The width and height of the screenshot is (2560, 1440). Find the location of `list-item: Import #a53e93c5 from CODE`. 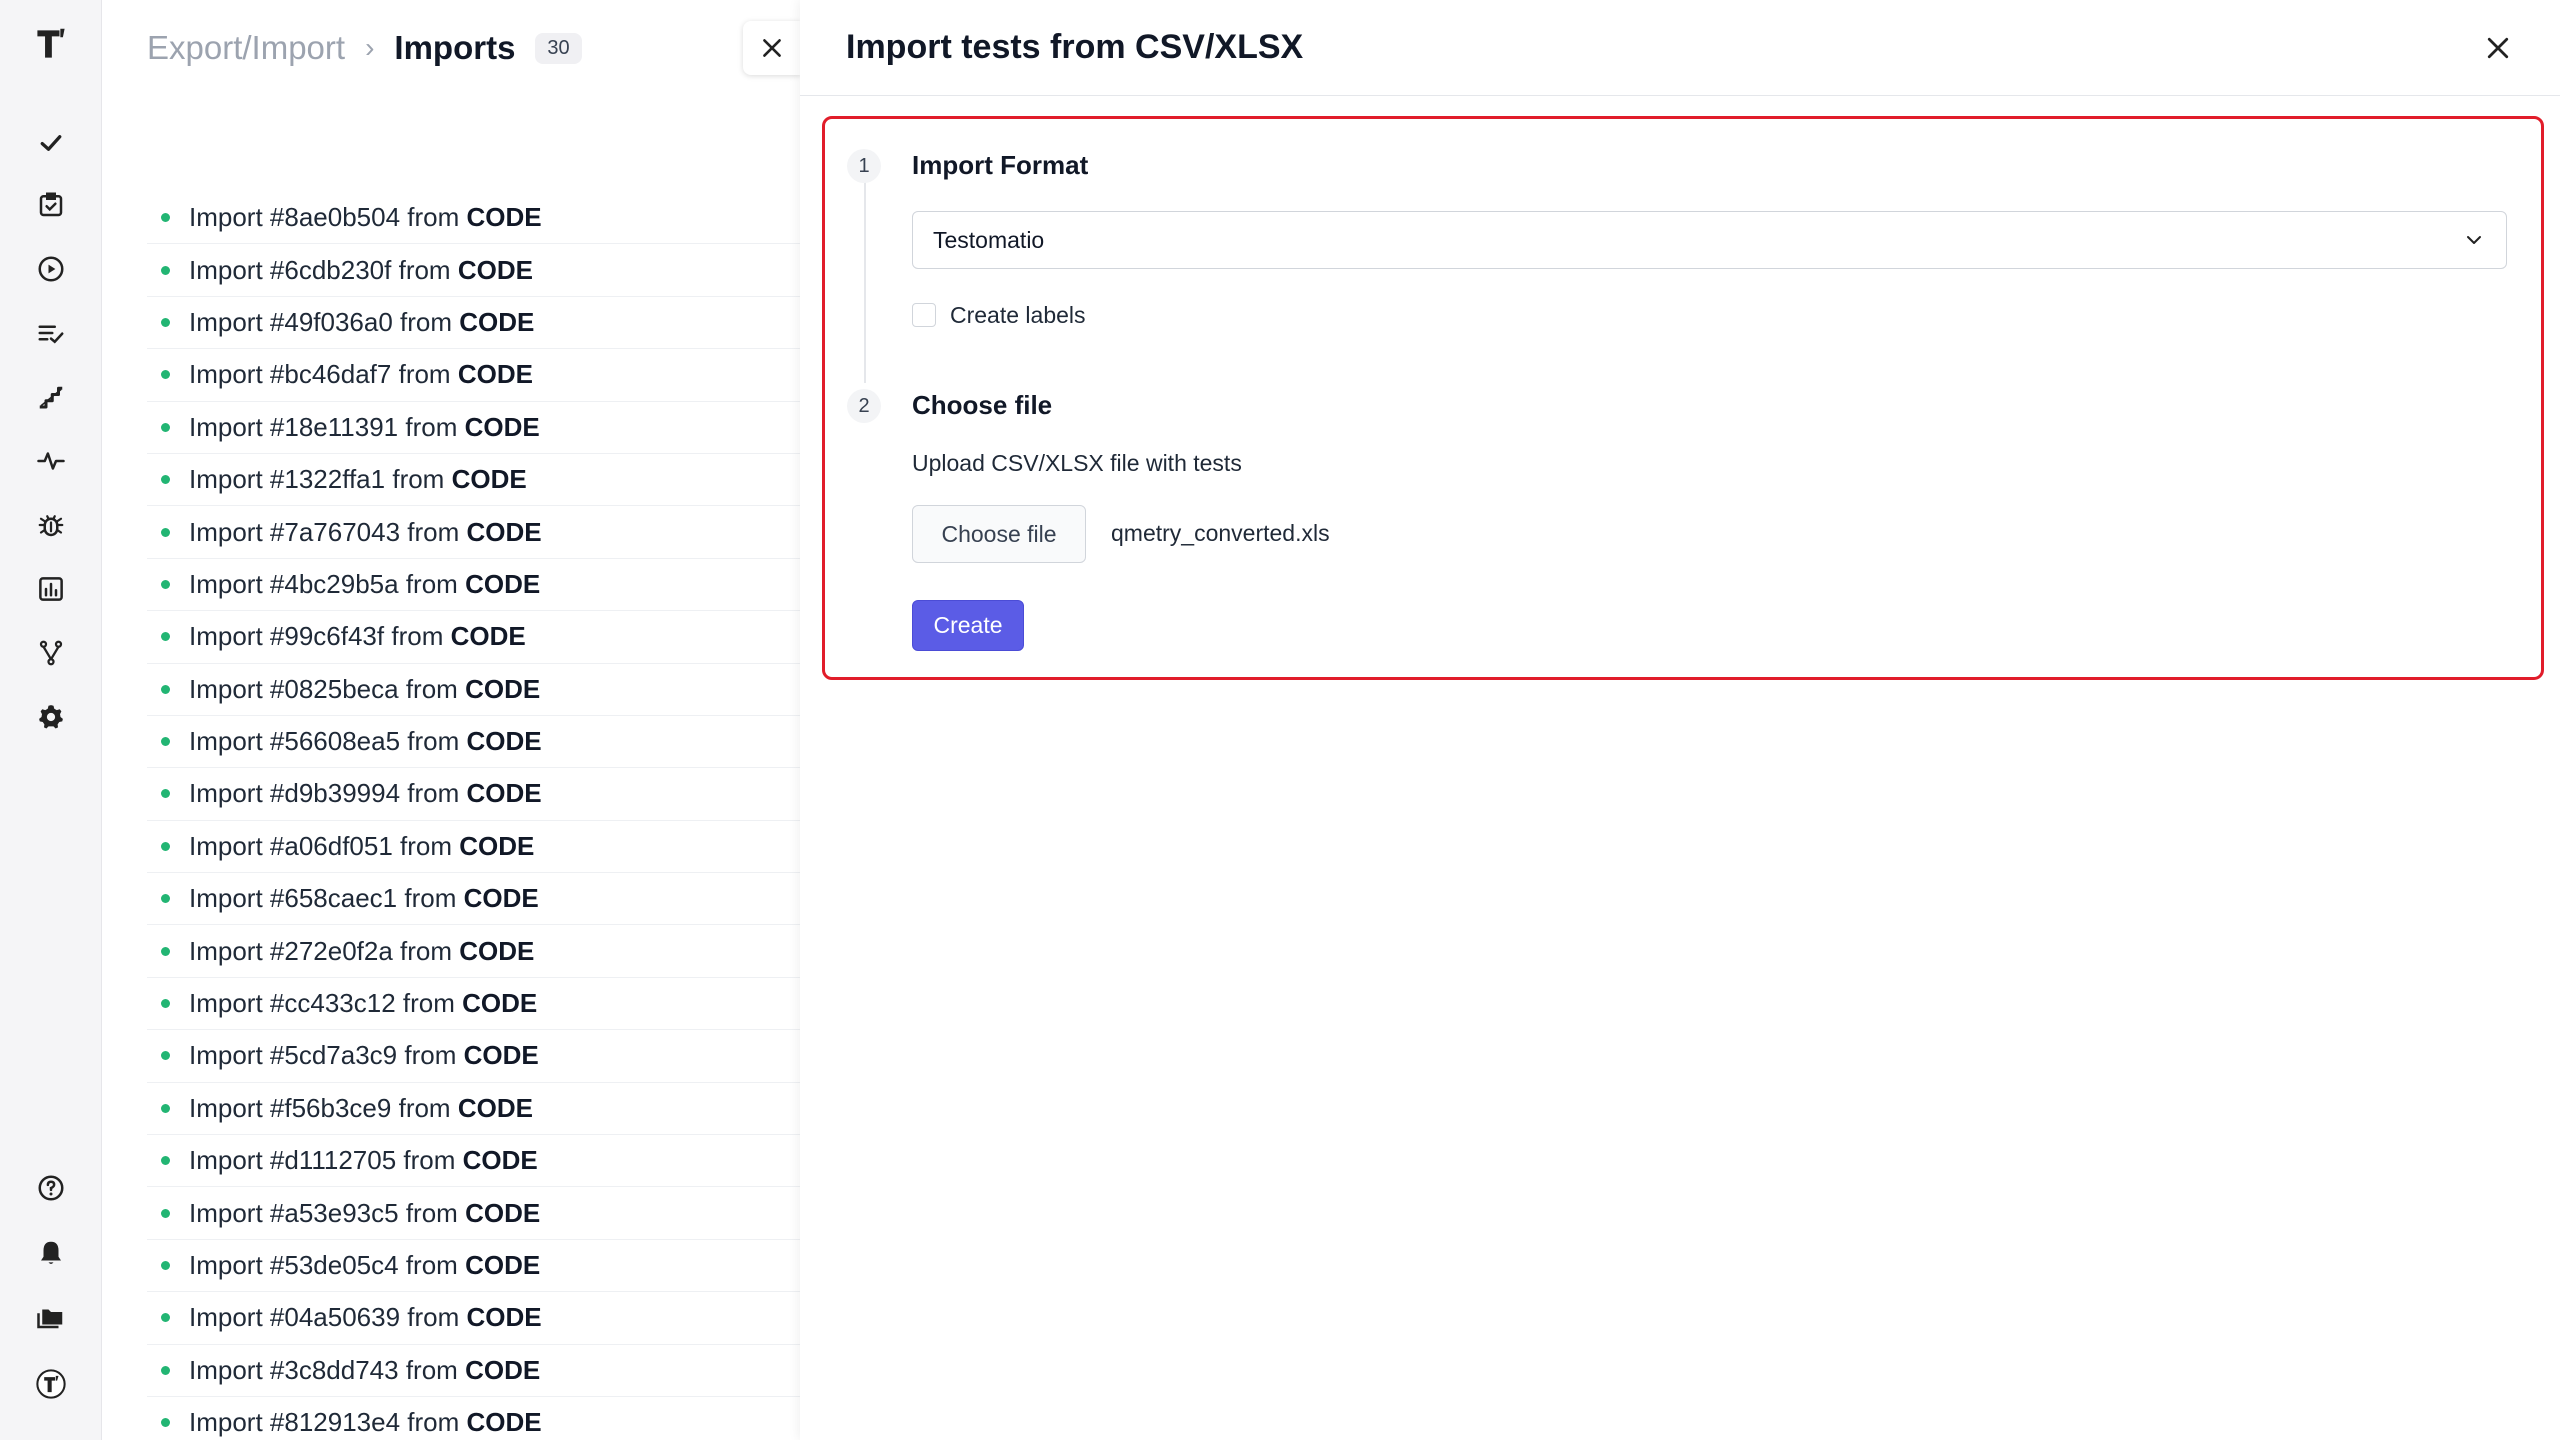

list-item: Import #a53e93c5 from CODE is located at coordinates (473, 1213).